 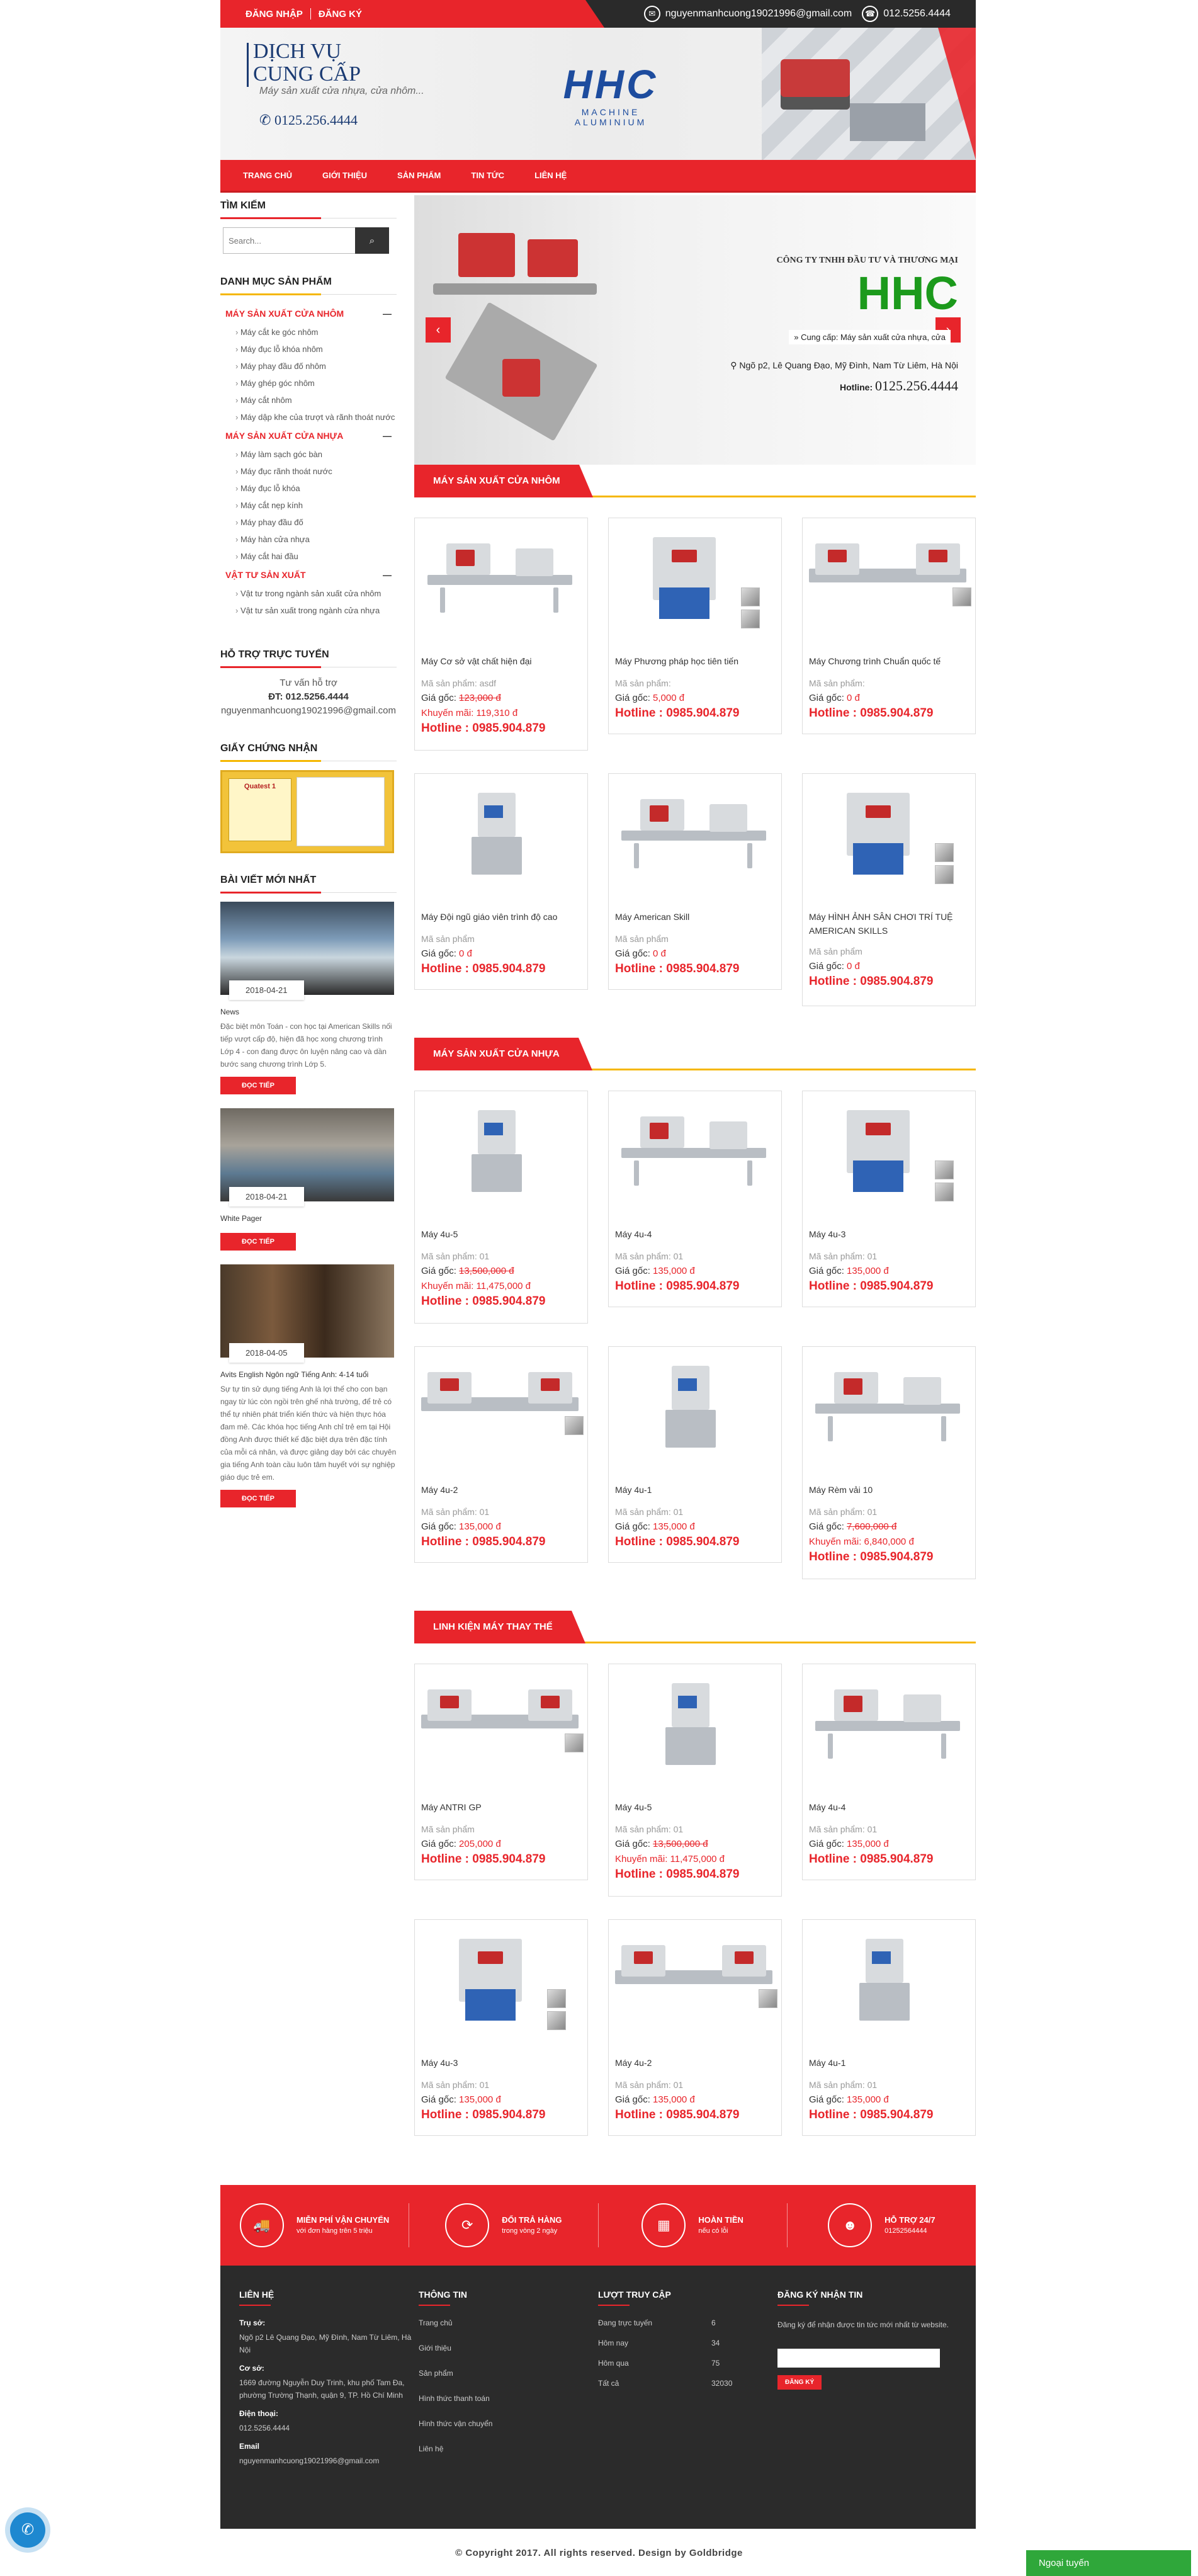 I want to click on call-button: ✆, so click(x=28, y=2530).